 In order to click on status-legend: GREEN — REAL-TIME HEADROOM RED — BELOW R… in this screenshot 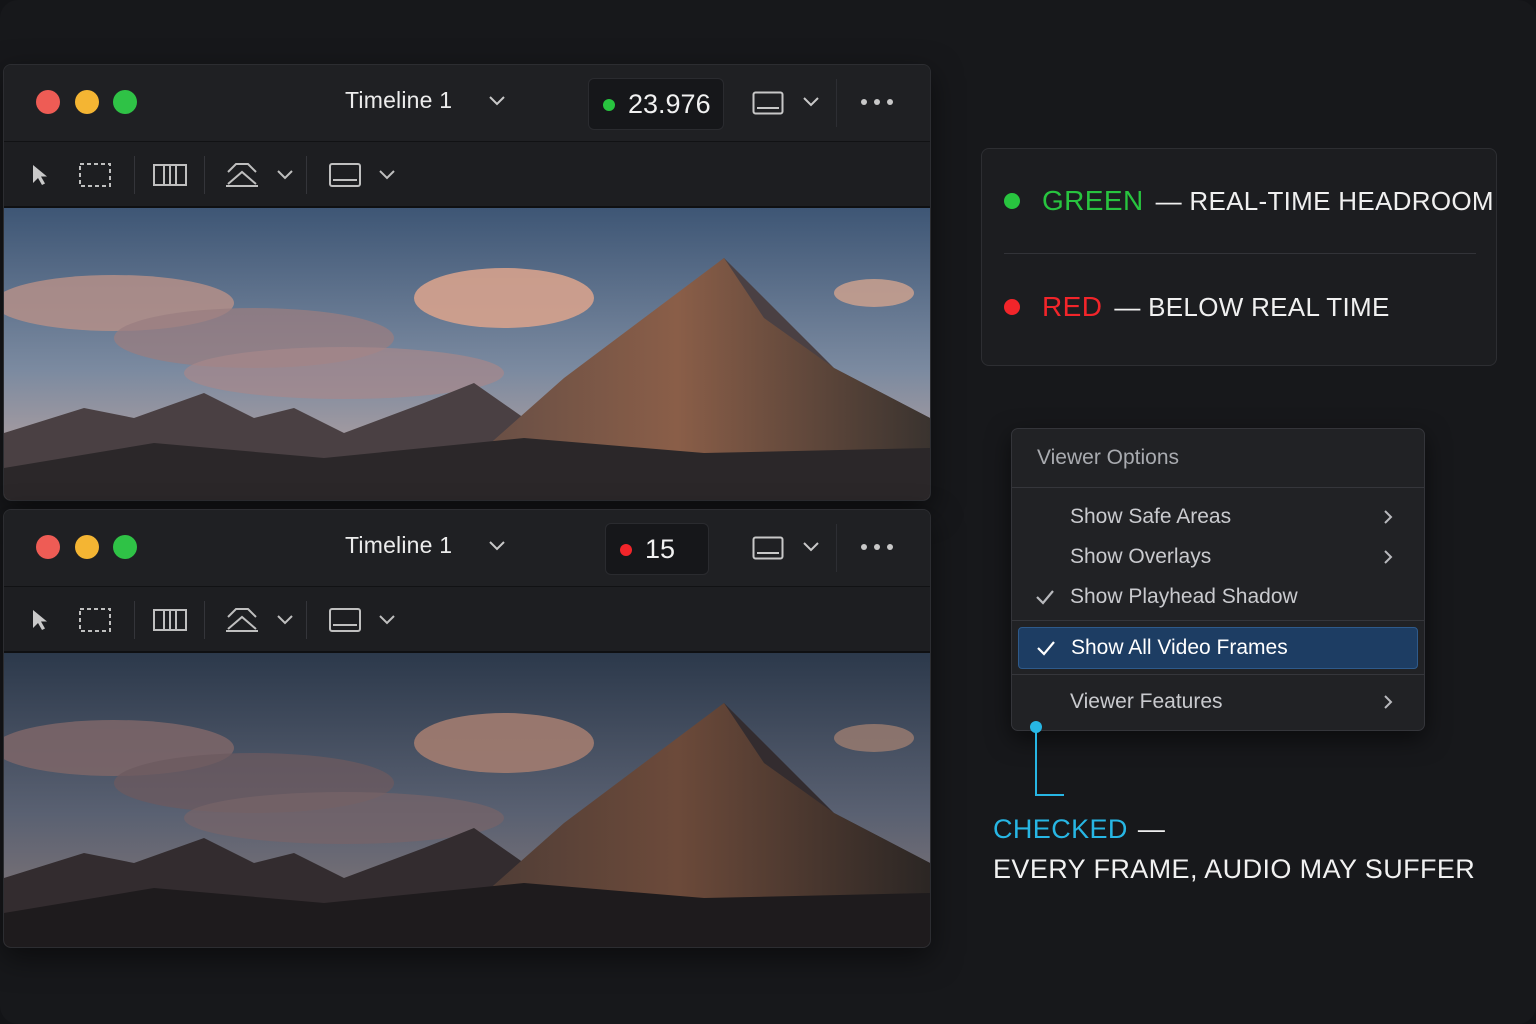, I will do `click(1239, 257)`.